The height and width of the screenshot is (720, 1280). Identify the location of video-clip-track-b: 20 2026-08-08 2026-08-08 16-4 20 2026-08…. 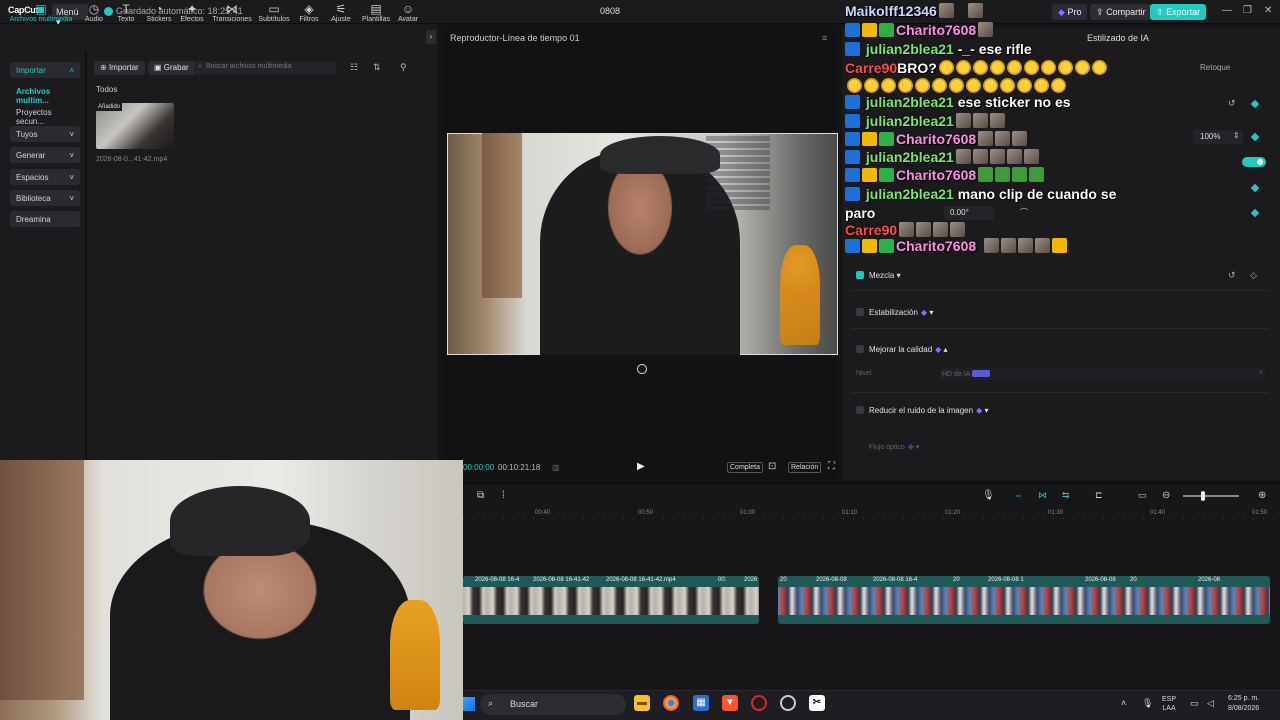
(1024, 600).